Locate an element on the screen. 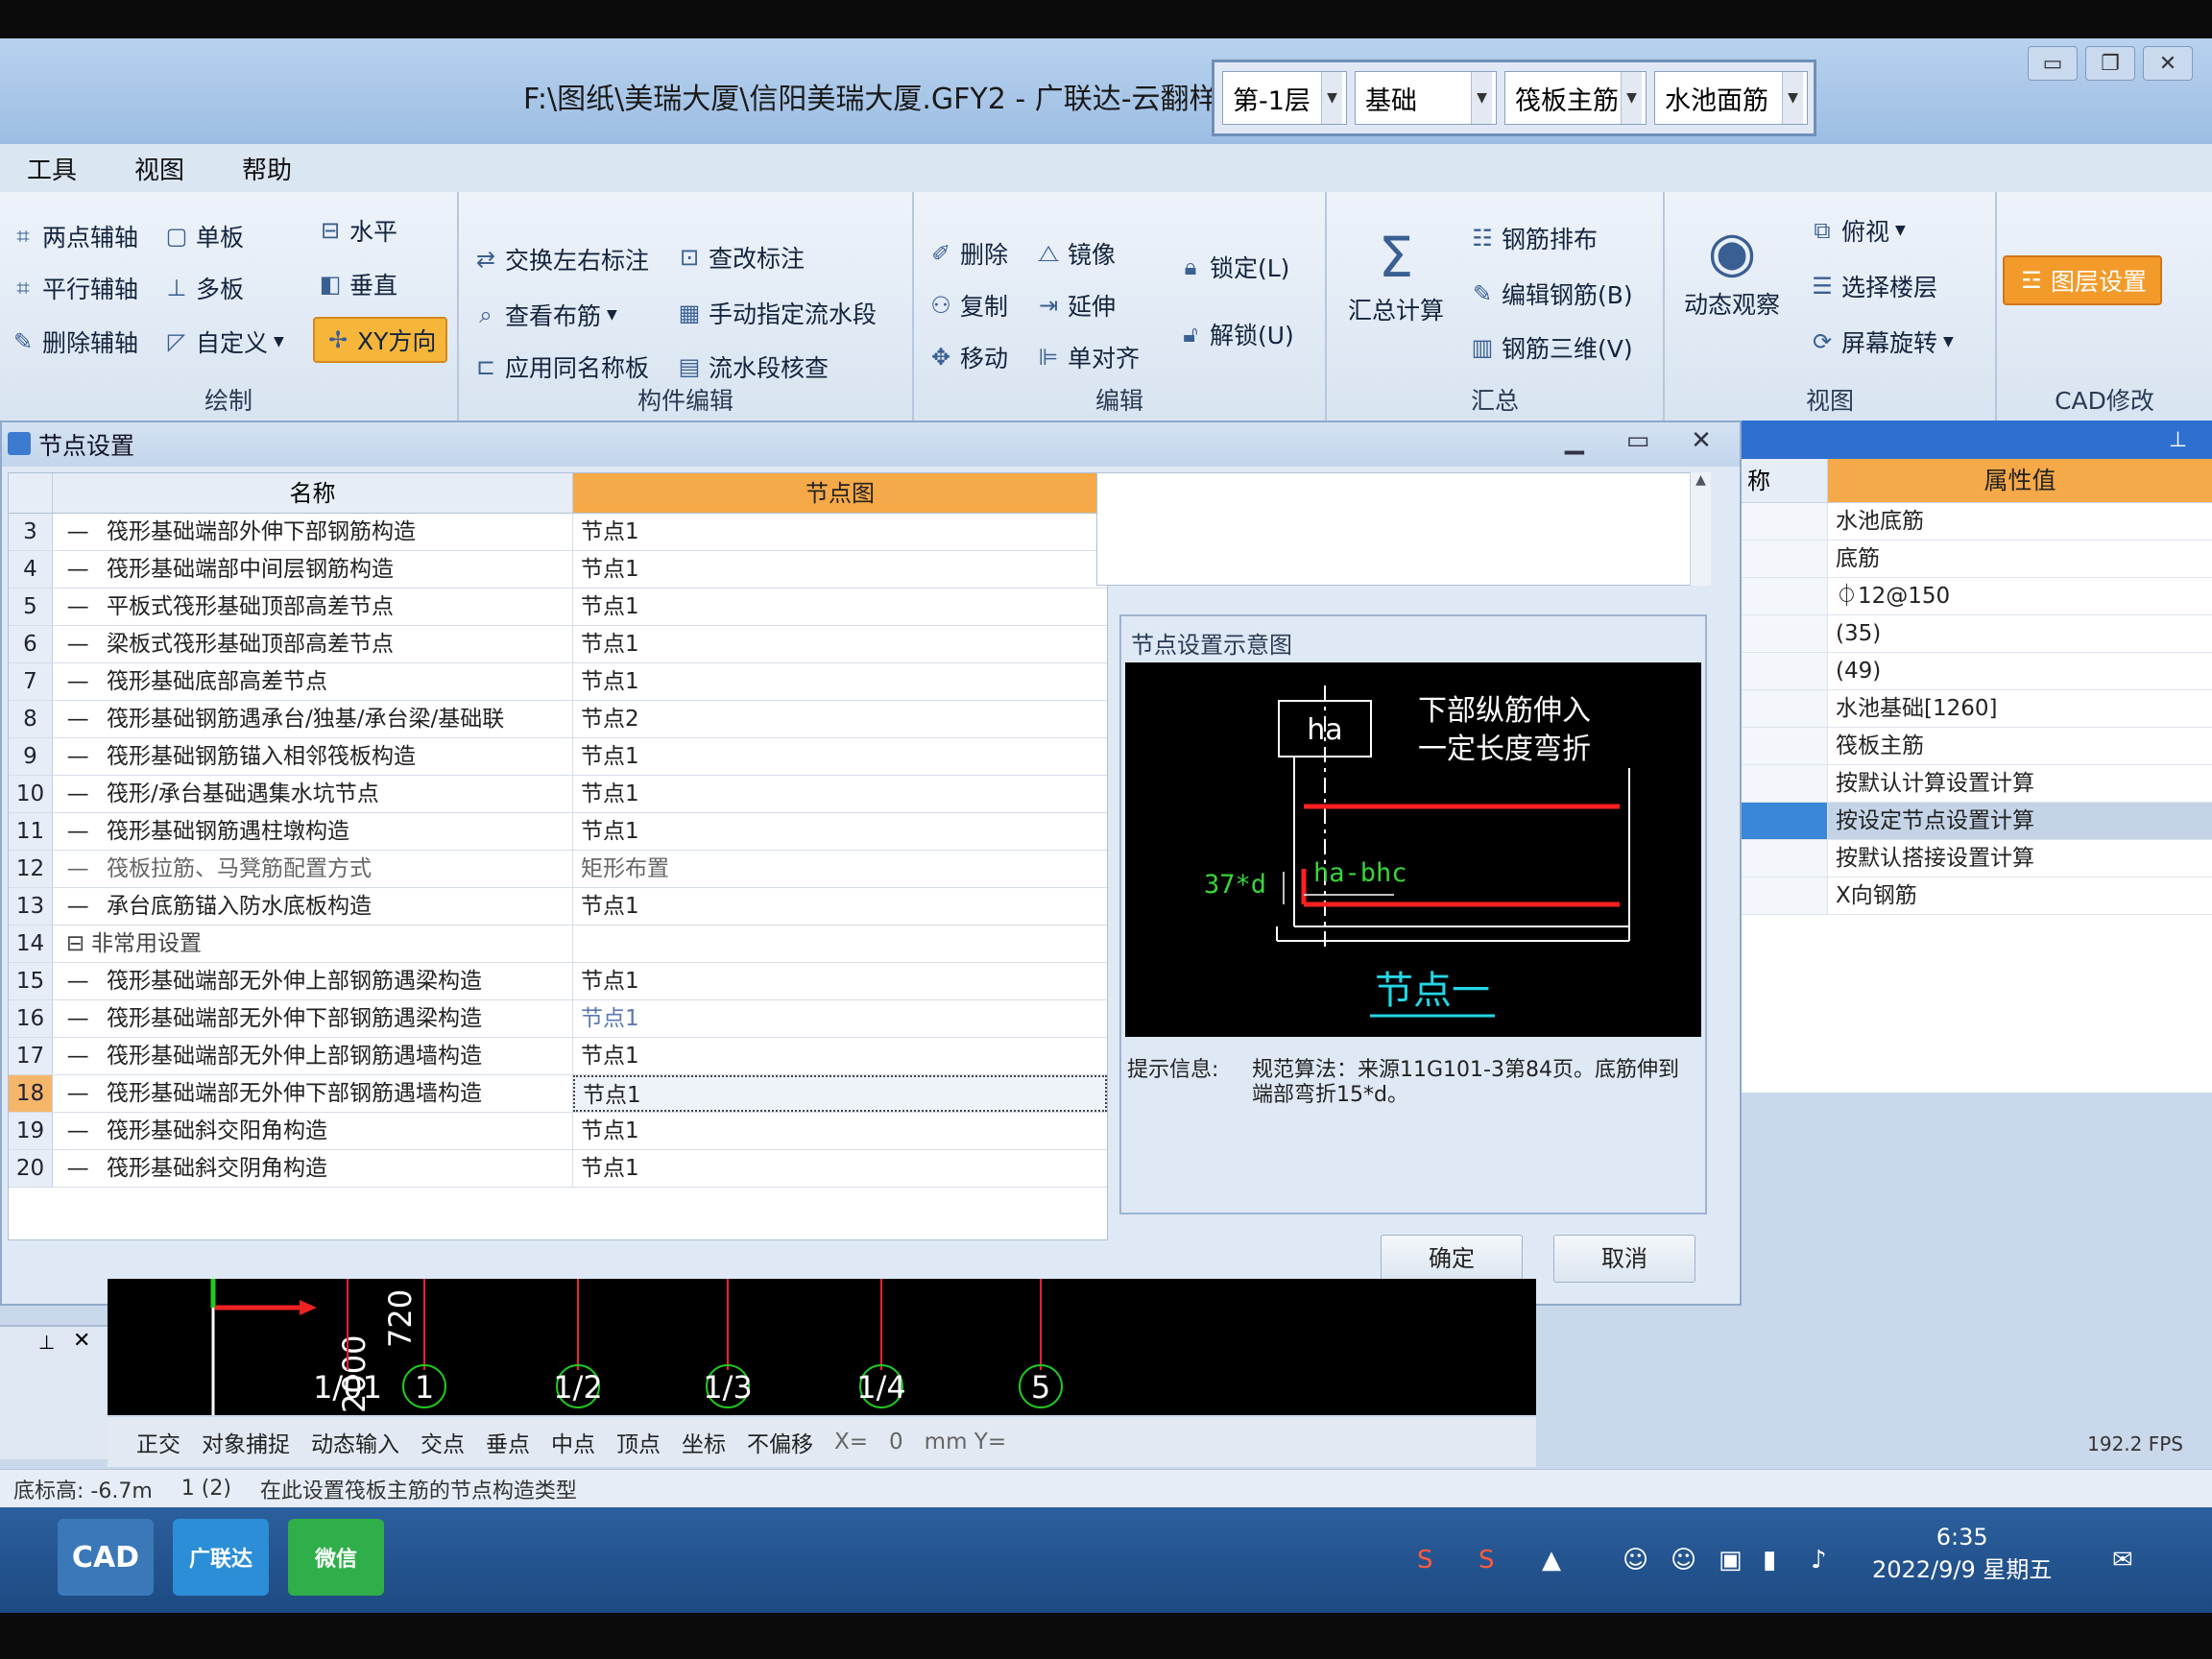 The width and height of the screenshot is (2212, 1659). dynamic-view-button: ◉ 动态观察 is located at coordinates (1732, 271).